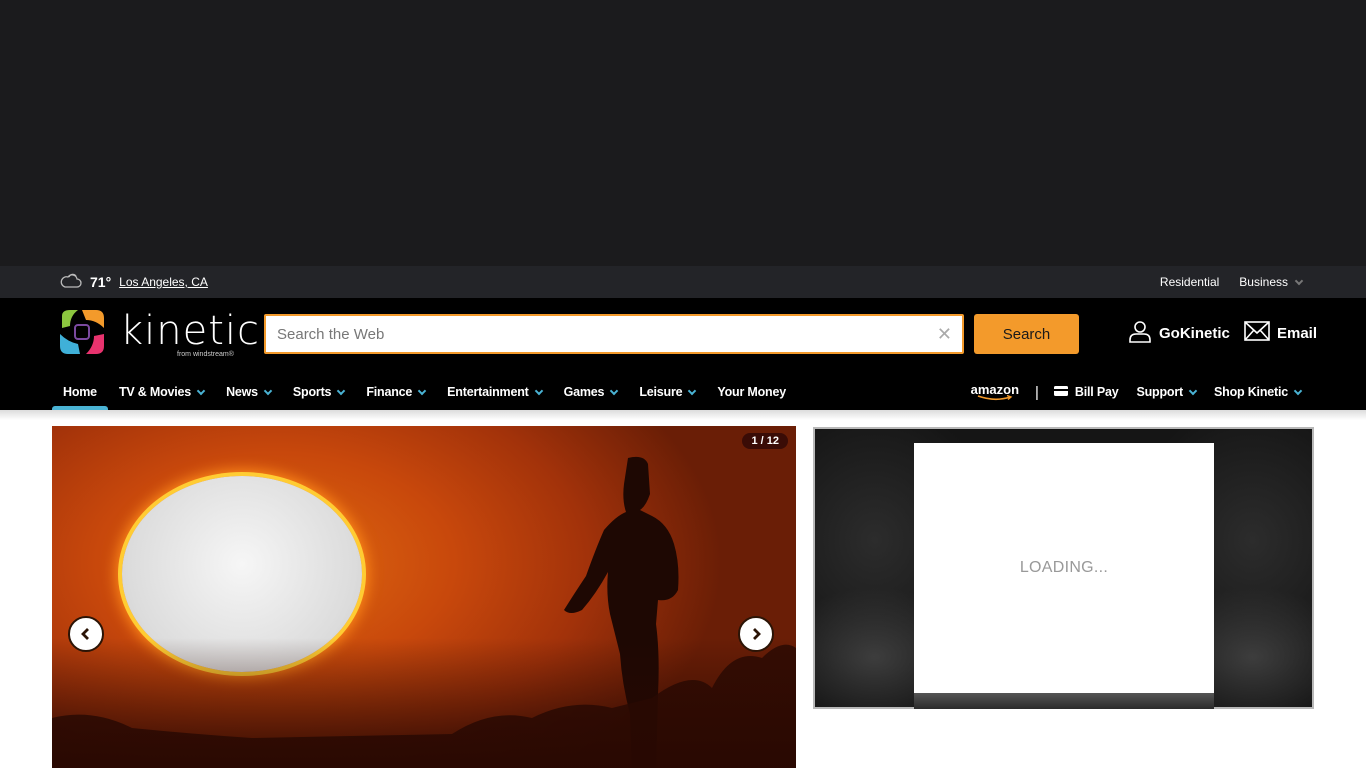 This screenshot has width=1366, height=768. I want to click on weather-temperature: 71°, so click(101, 282).